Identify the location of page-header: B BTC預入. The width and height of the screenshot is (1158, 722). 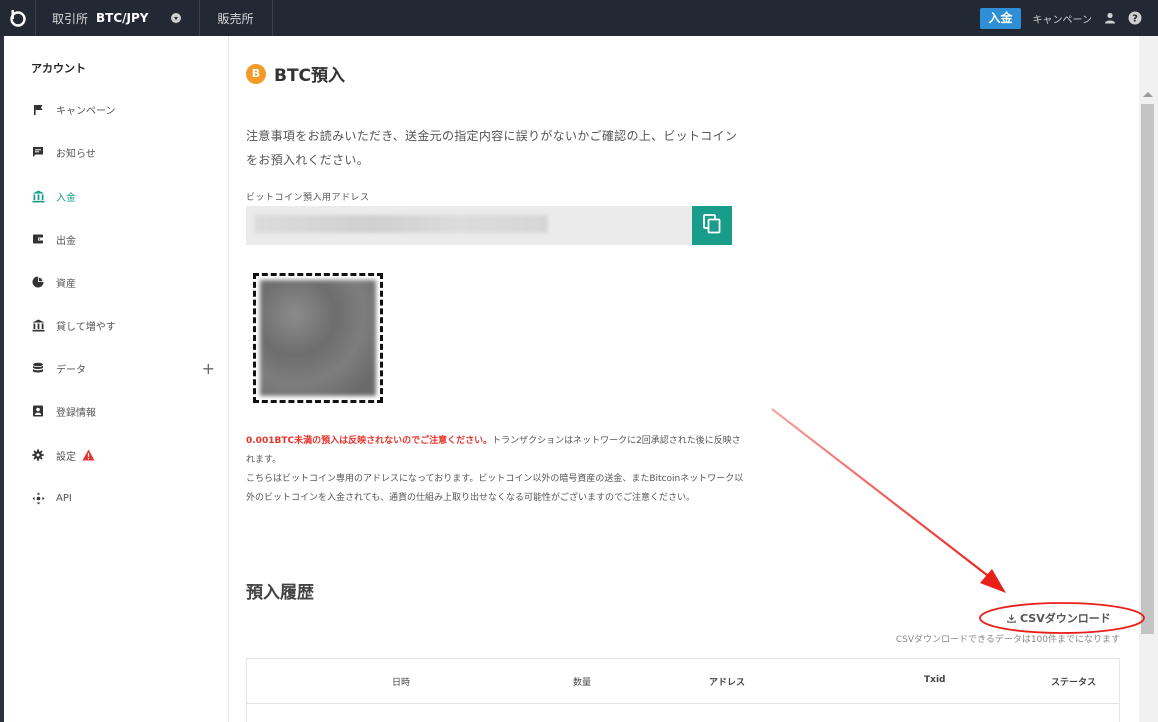
(295, 73).